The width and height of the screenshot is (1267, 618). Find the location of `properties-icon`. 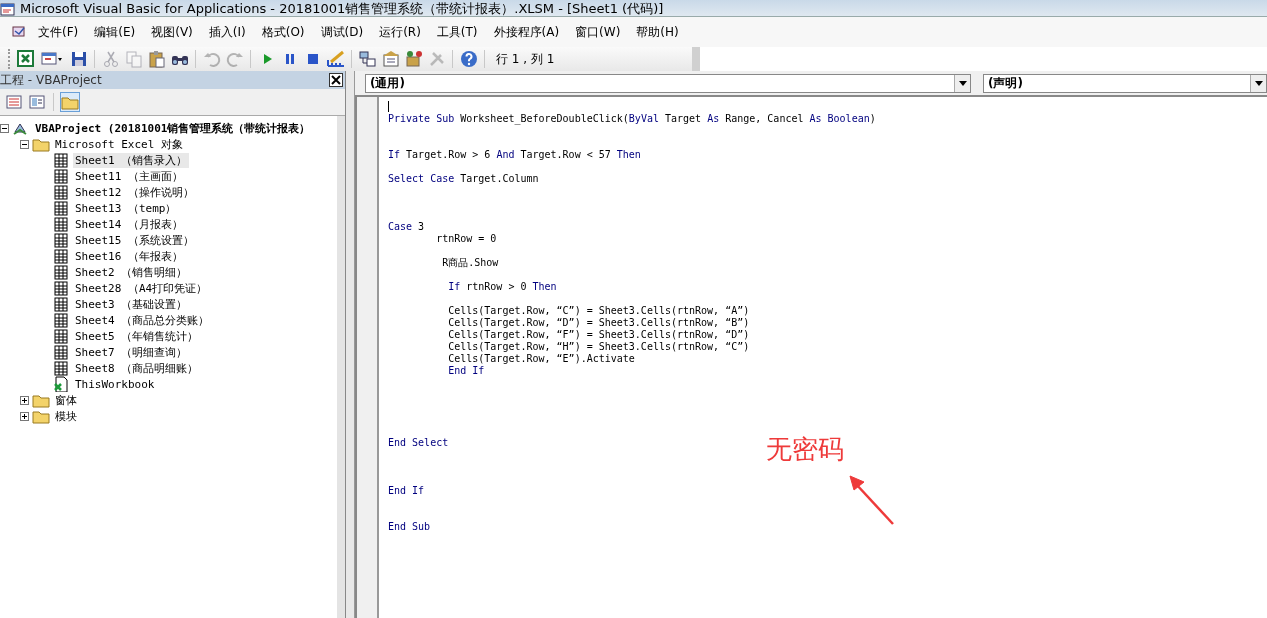

properties-icon is located at coordinates (390, 59).